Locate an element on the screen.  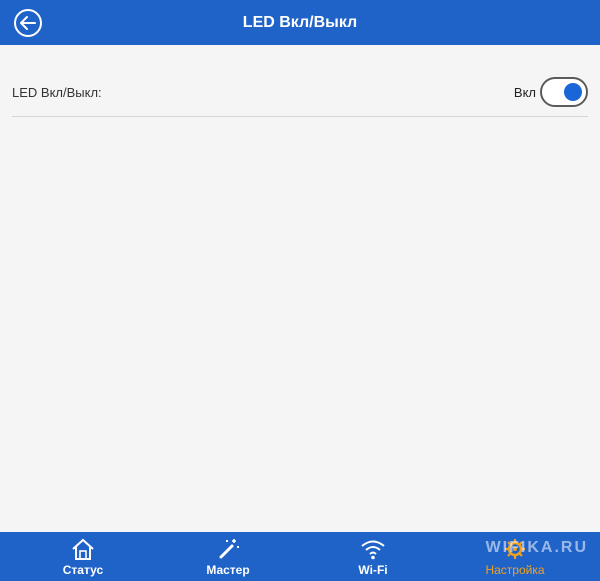
back-button is located at coordinates (28, 23).